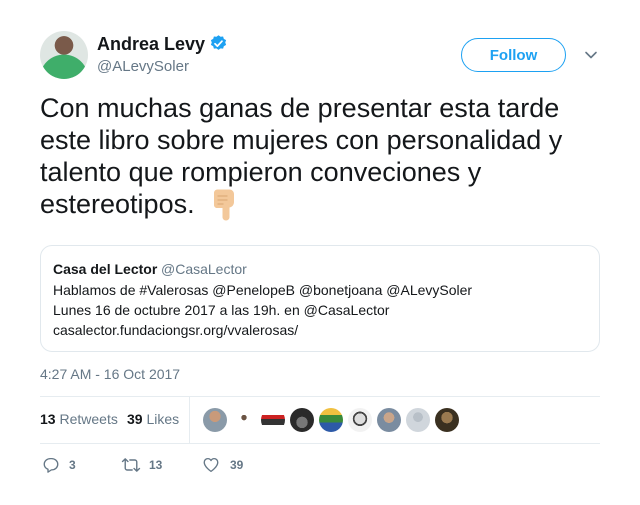 The height and width of the screenshot is (505, 640). I want to click on verified-badge-icon, so click(218, 42).